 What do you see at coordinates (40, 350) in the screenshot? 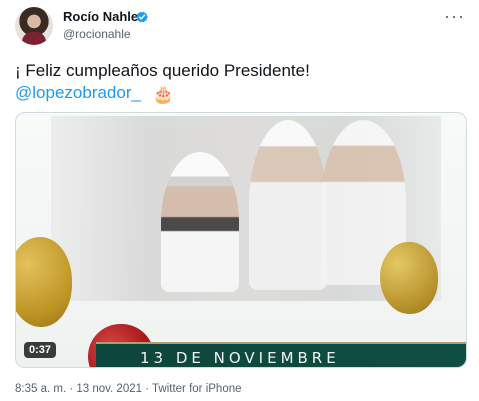
I see `video-duration: 0:37` at bounding box center [40, 350].